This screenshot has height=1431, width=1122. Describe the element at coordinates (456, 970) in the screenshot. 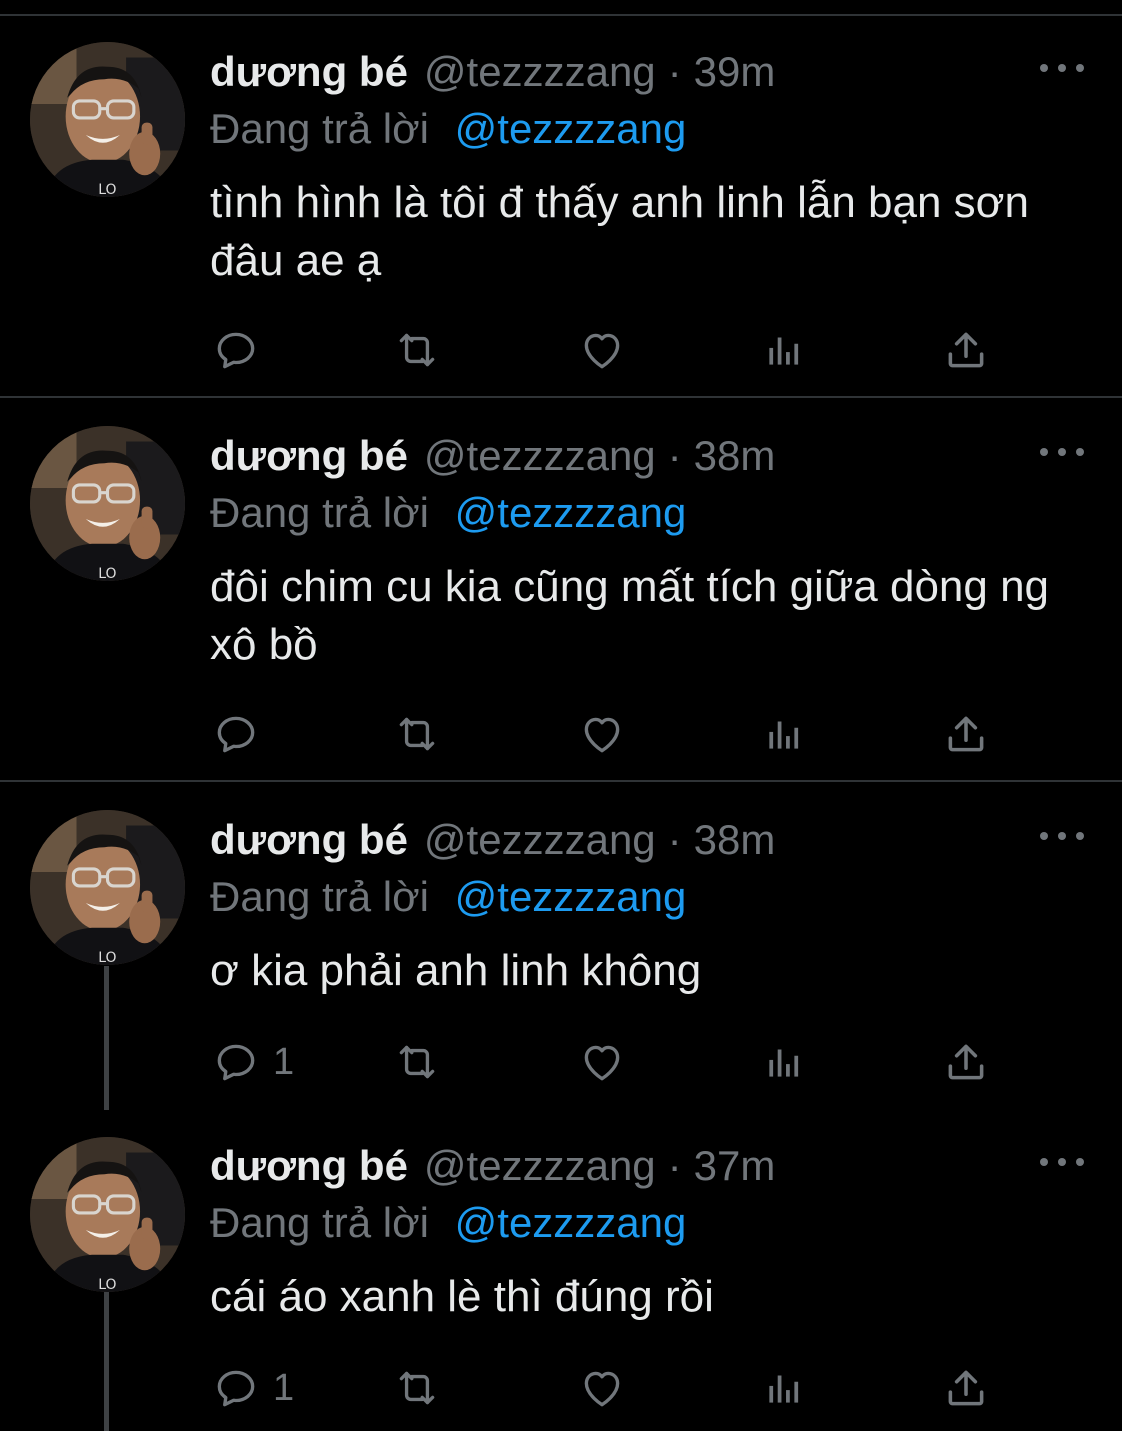

I see `tweet-text: ơ kia phải anh linh không` at that location.